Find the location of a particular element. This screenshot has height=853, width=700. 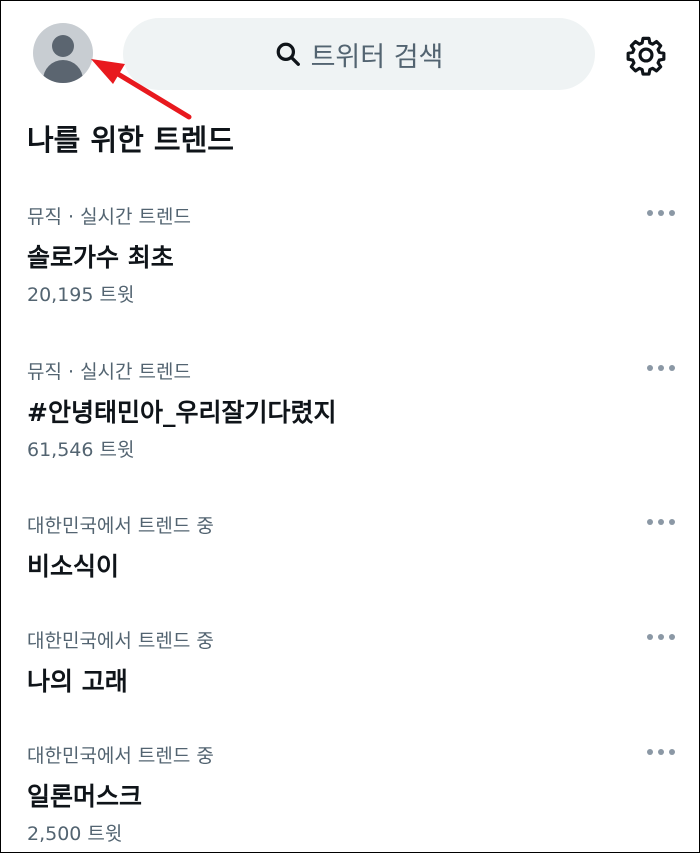

profile-avatar is located at coordinates (63, 53).